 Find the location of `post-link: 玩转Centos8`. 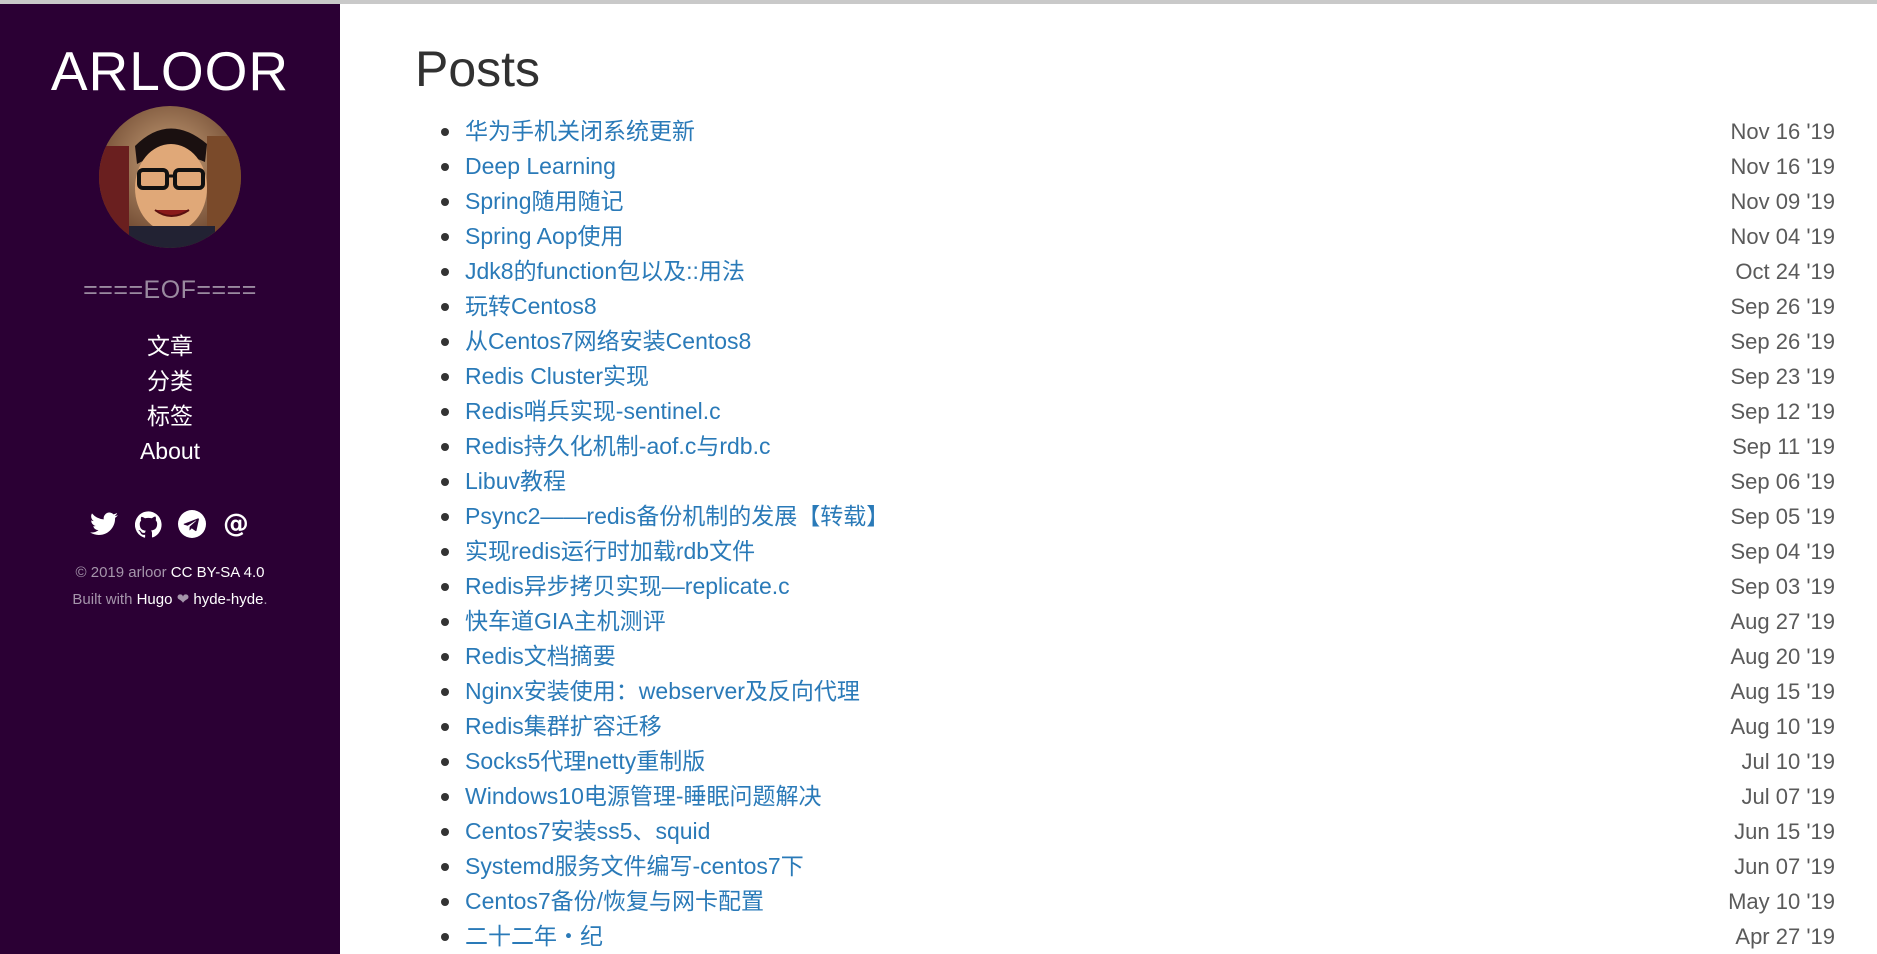

post-link: 玩转Centos8 is located at coordinates (531, 306).